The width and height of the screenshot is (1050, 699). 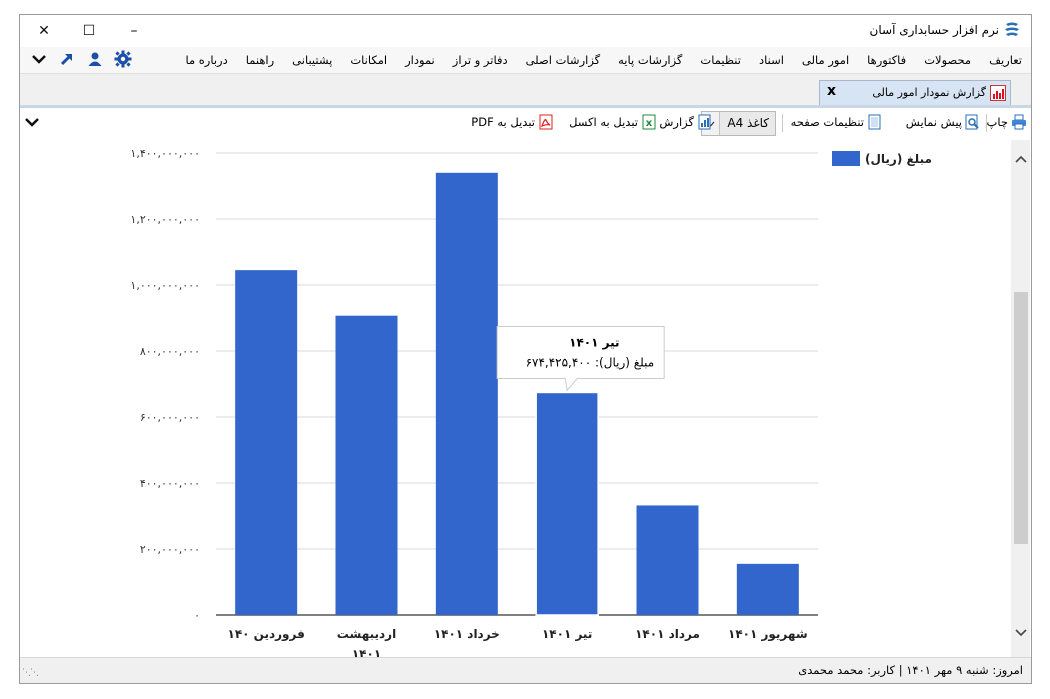 What do you see at coordinates (846, 158) in the screenshot?
I see `legend-swatch` at bounding box center [846, 158].